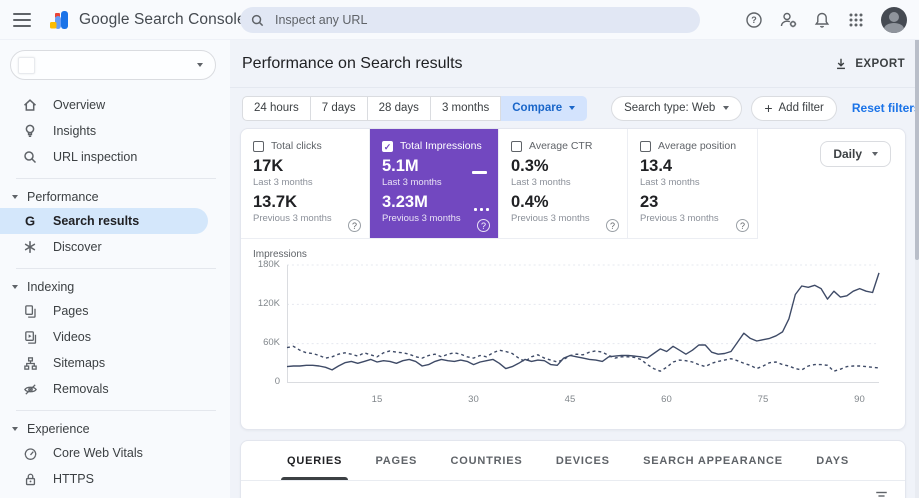 The height and width of the screenshot is (498, 919). Describe the element at coordinates (59, 20) in the screenshot. I see `search-console-logo-icon` at that location.